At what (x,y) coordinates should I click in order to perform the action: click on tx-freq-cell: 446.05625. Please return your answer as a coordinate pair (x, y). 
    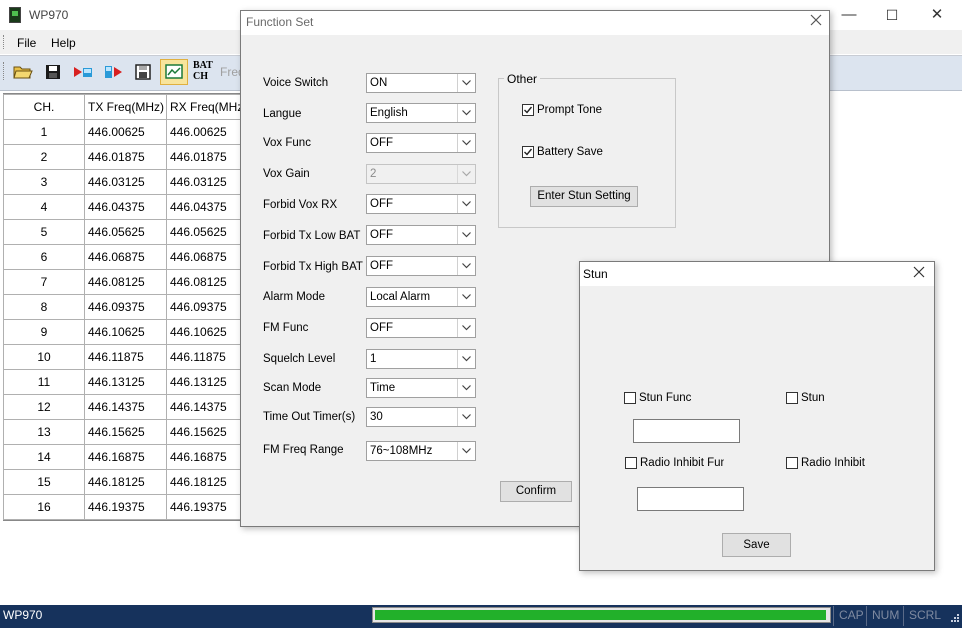
    Looking at the image, I should click on (125, 232).